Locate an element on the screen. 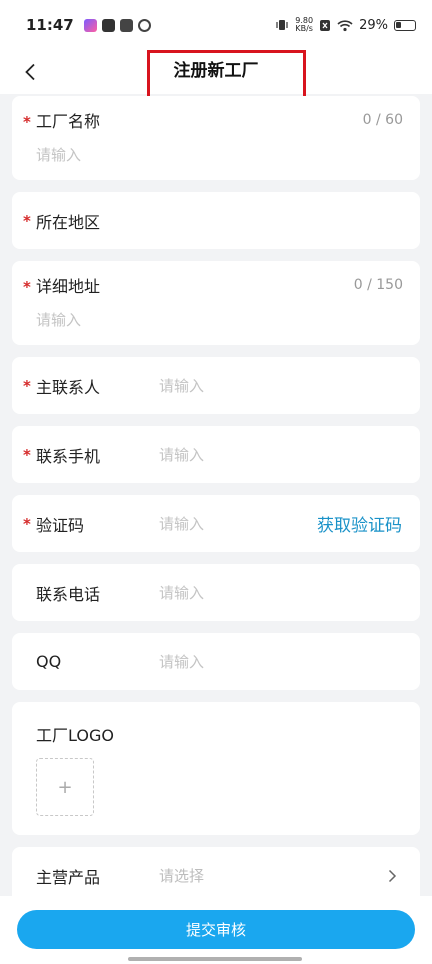 The image size is (432, 964). status-app-icons is located at coordinates (117, 25).